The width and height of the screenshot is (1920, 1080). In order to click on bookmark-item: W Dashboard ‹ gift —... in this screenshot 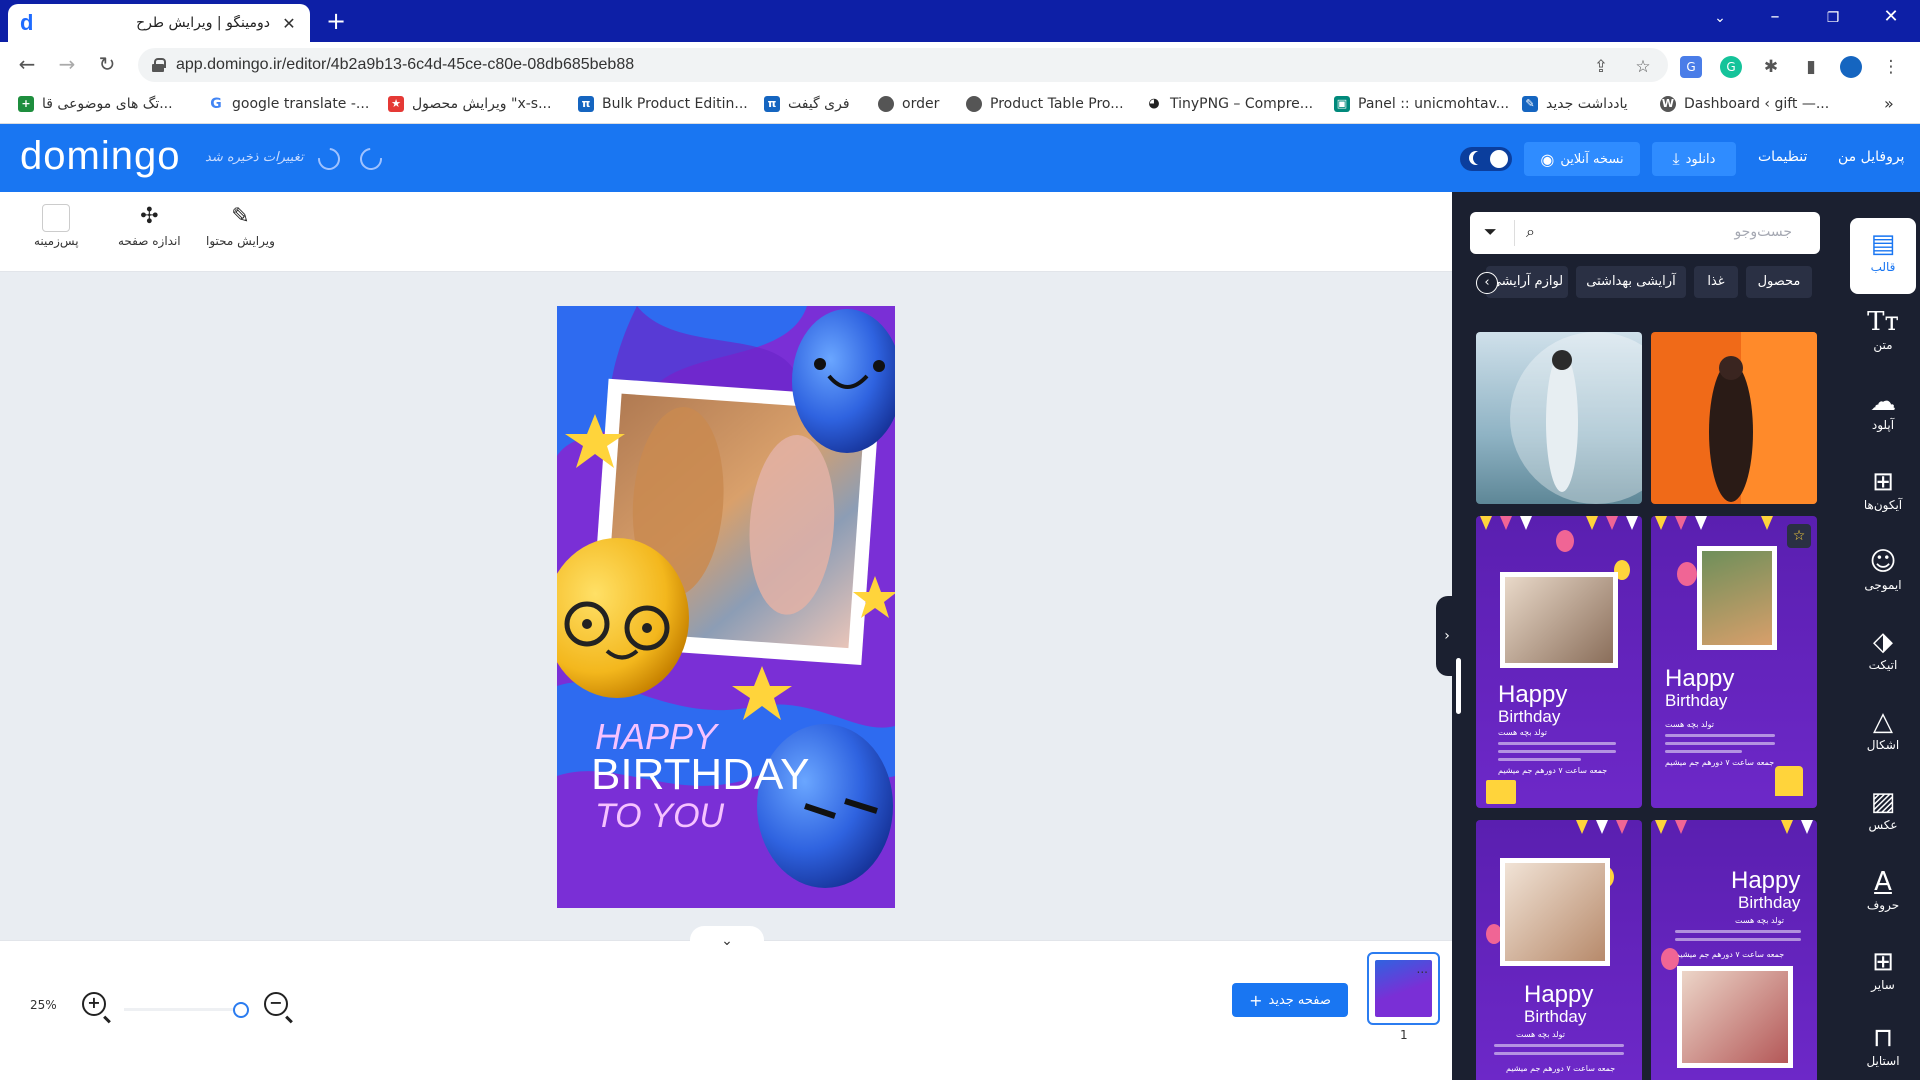, I will do `click(1744, 104)`.